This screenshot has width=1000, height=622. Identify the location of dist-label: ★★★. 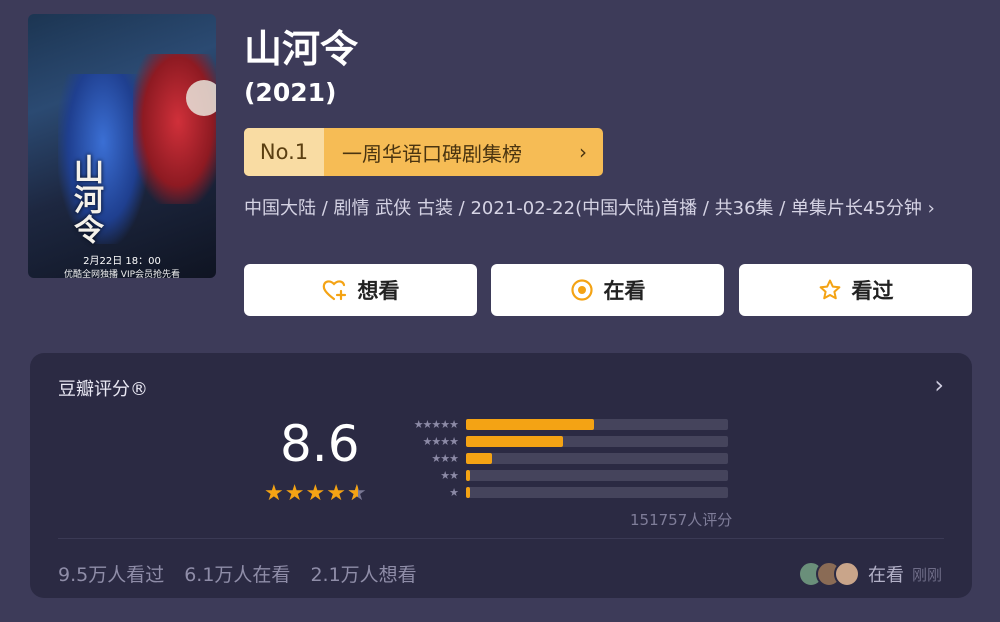
(445, 458).